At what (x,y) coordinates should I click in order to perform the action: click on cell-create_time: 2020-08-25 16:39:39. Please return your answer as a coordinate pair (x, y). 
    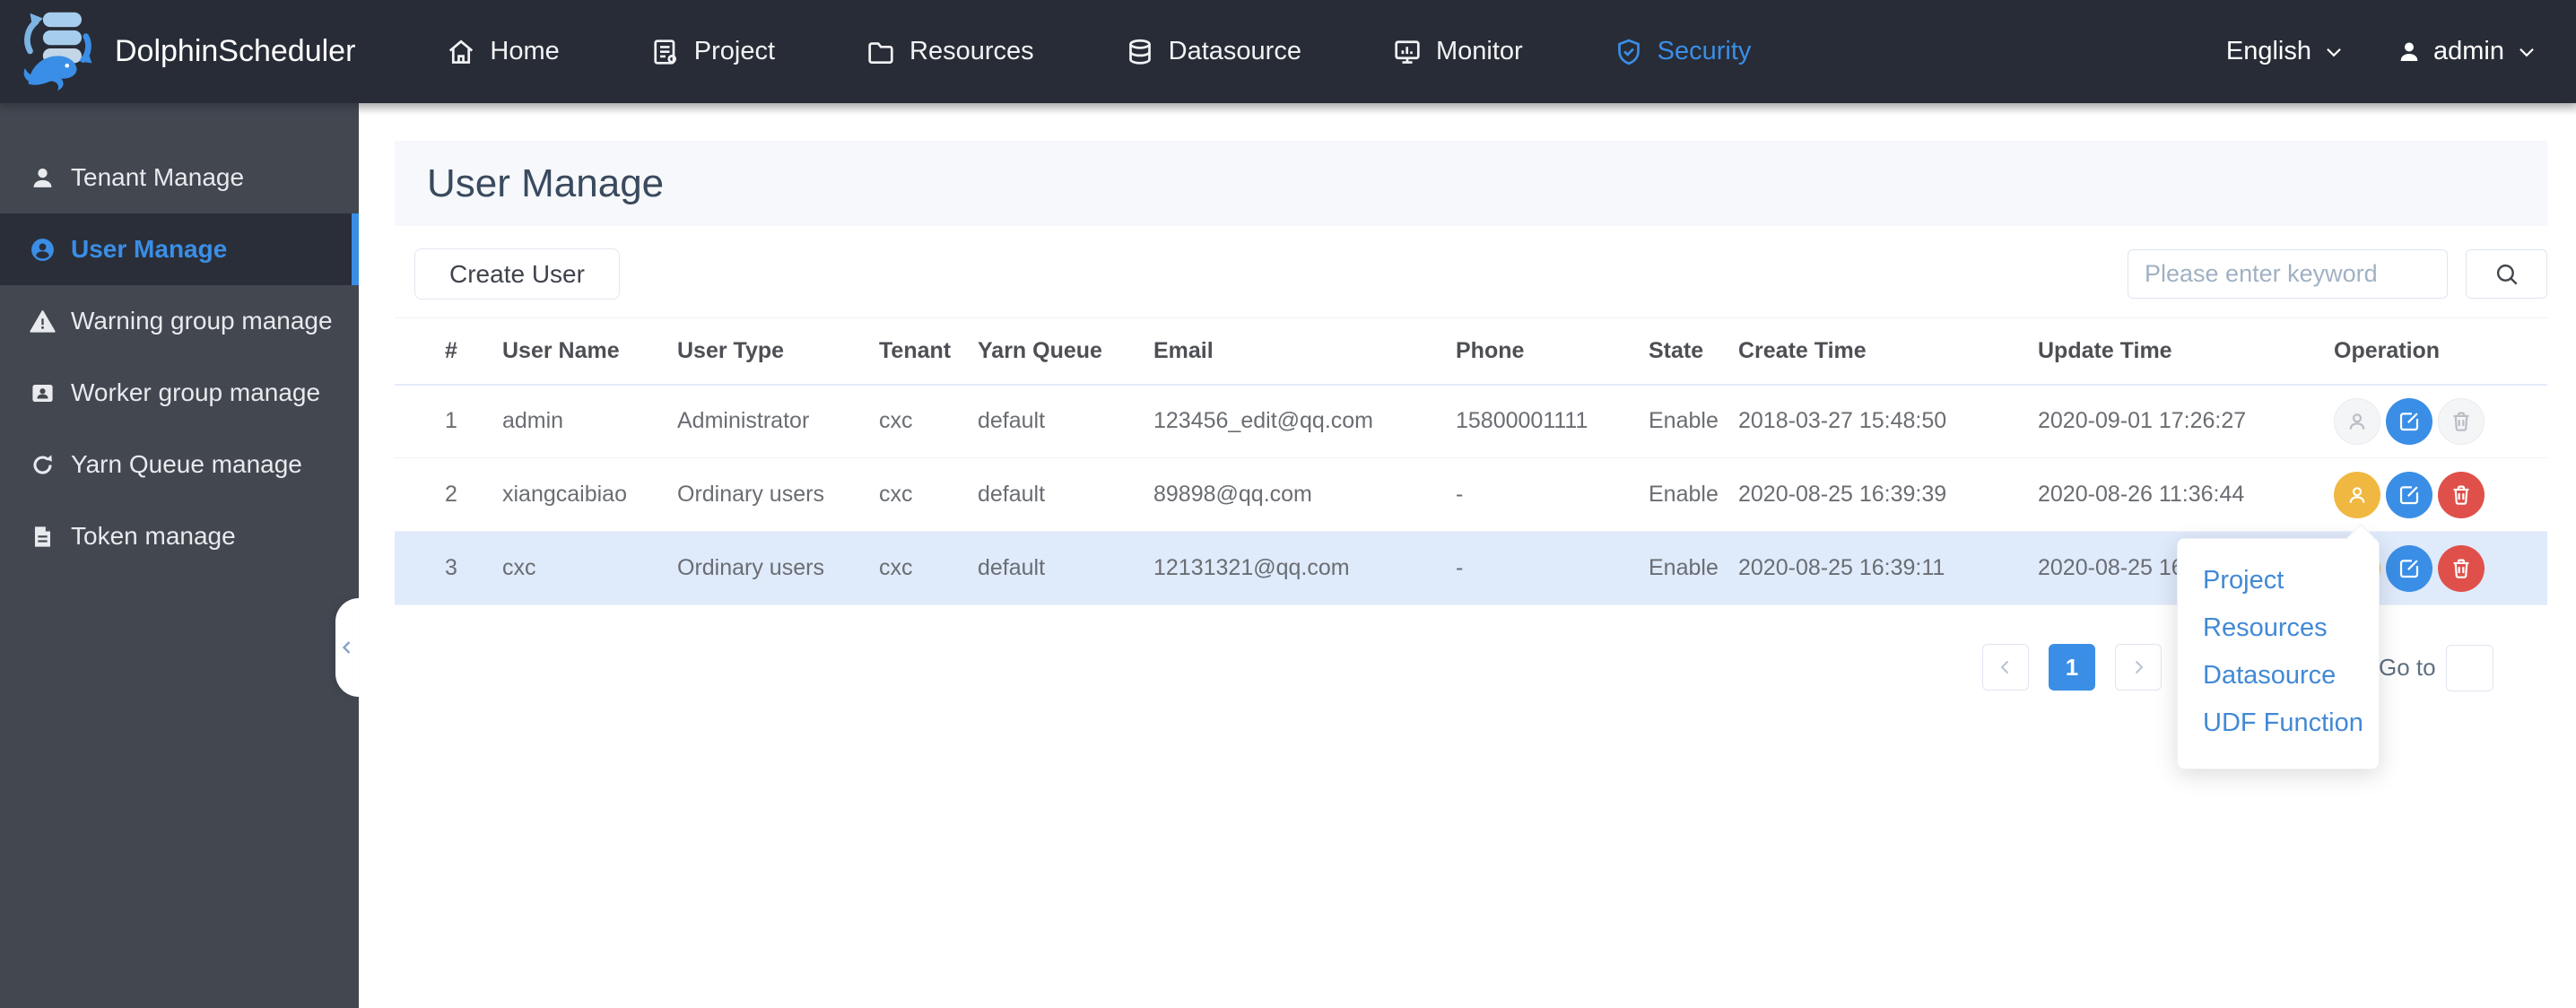
    Looking at the image, I should click on (1888, 494).